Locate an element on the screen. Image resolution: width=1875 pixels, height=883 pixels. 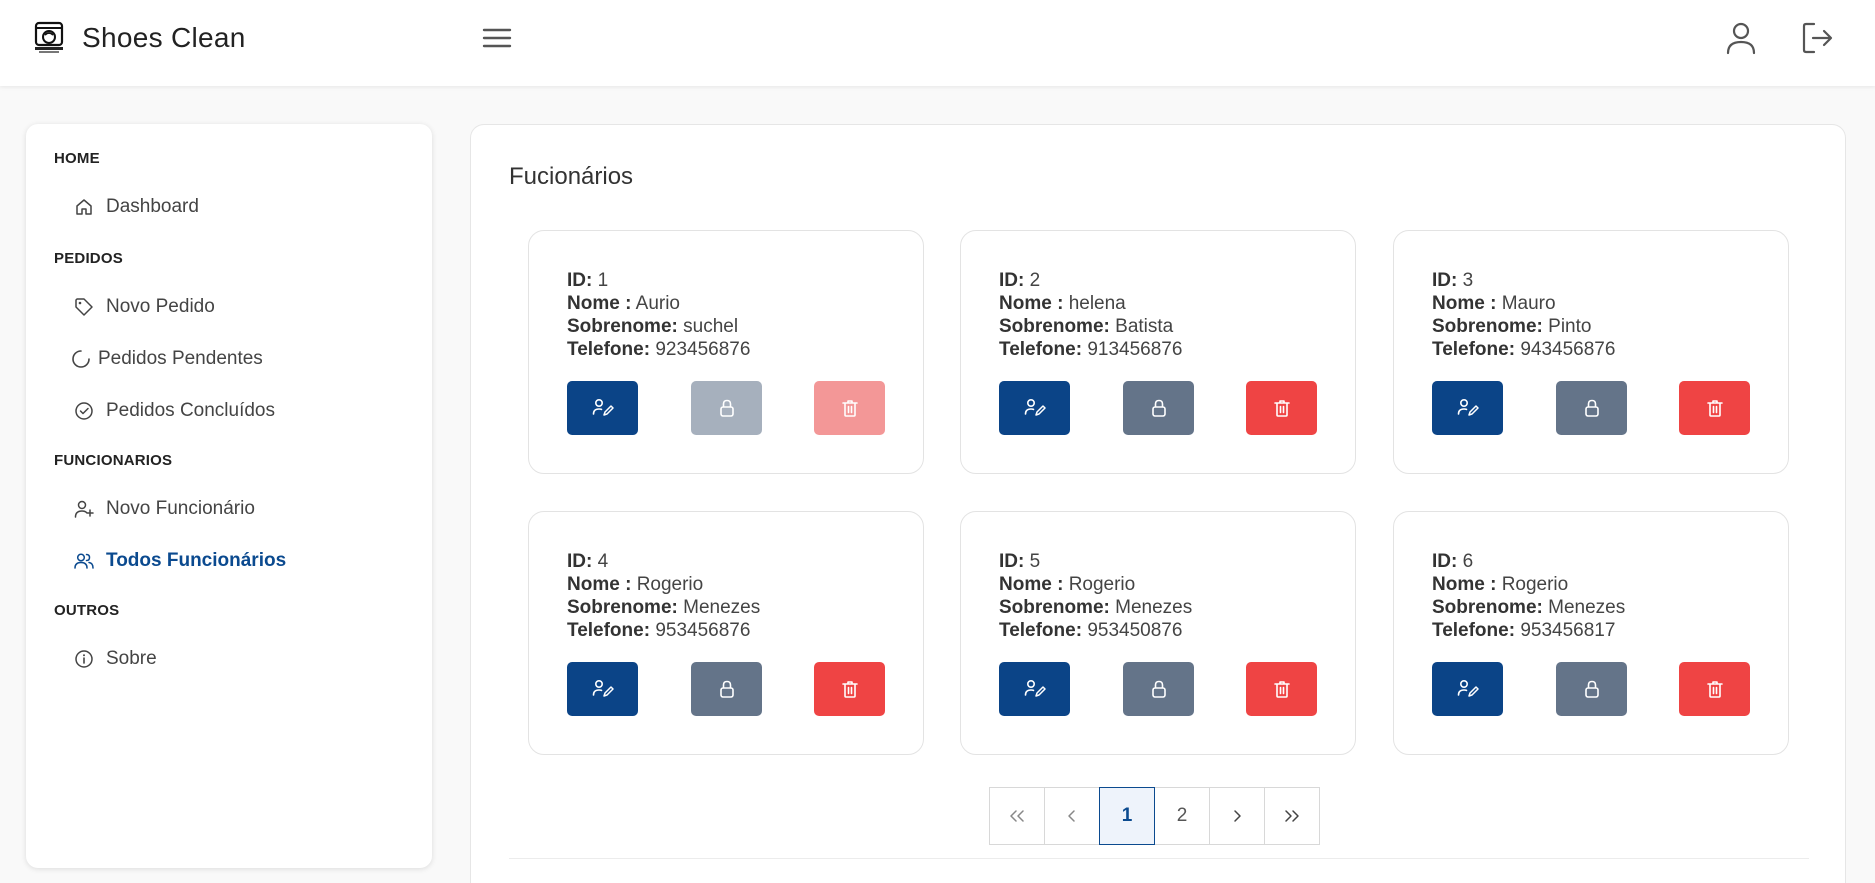
pagination-prev-button is located at coordinates (1072, 816).